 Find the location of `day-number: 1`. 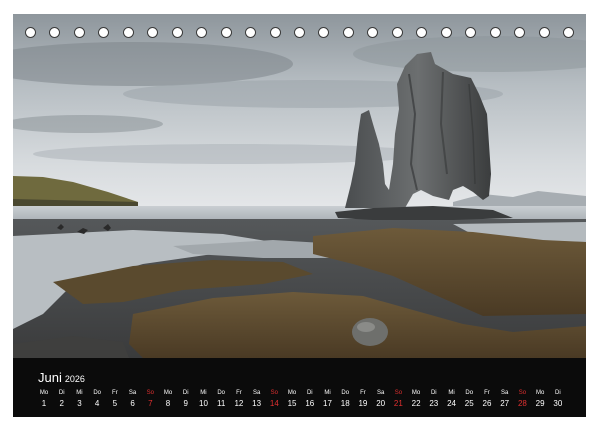

day-number: 1 is located at coordinates (44, 403).